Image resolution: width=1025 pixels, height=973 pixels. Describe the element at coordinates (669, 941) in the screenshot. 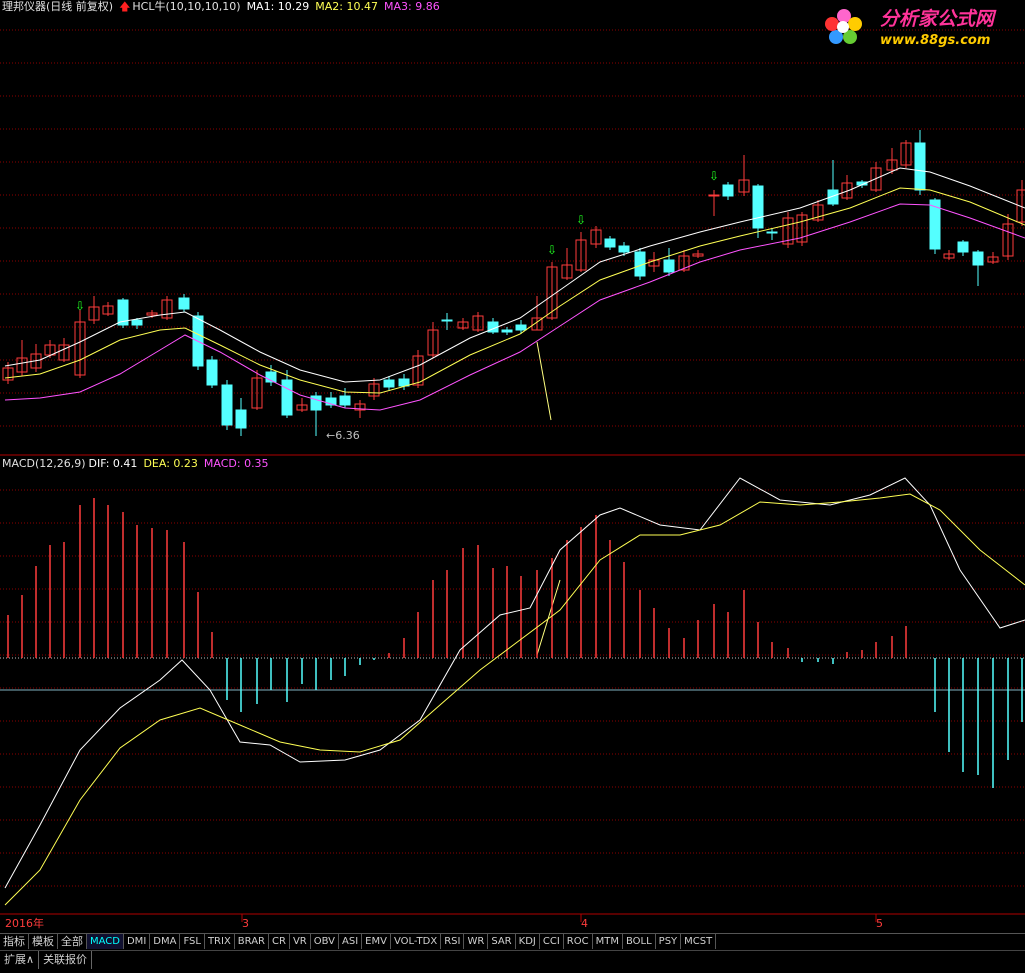

I see `tab-psy: PSY` at that location.